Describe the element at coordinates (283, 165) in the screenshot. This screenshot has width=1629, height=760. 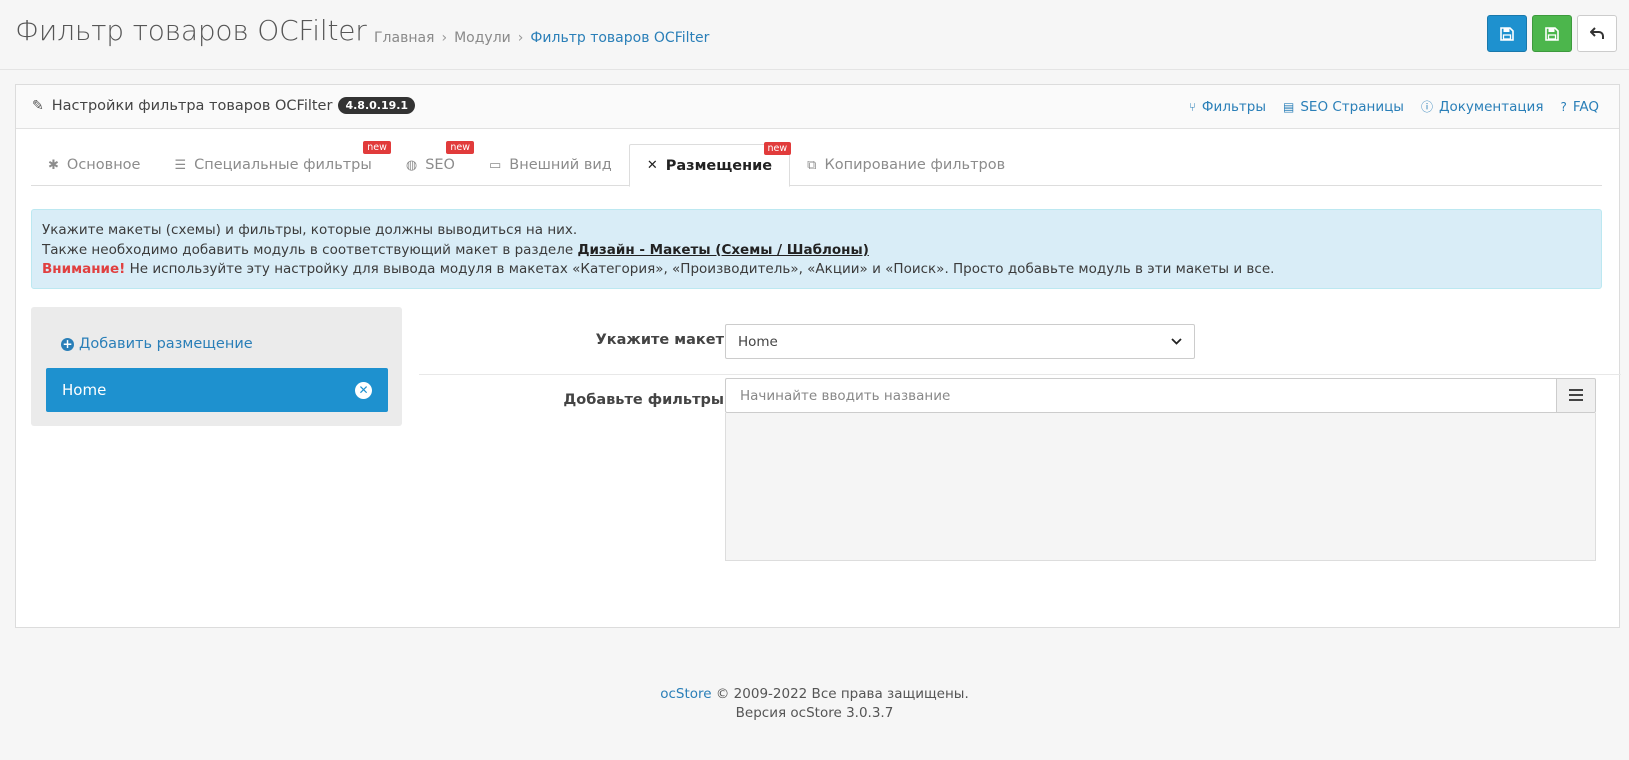
I see `tab-label: Специальные фильтры` at that location.